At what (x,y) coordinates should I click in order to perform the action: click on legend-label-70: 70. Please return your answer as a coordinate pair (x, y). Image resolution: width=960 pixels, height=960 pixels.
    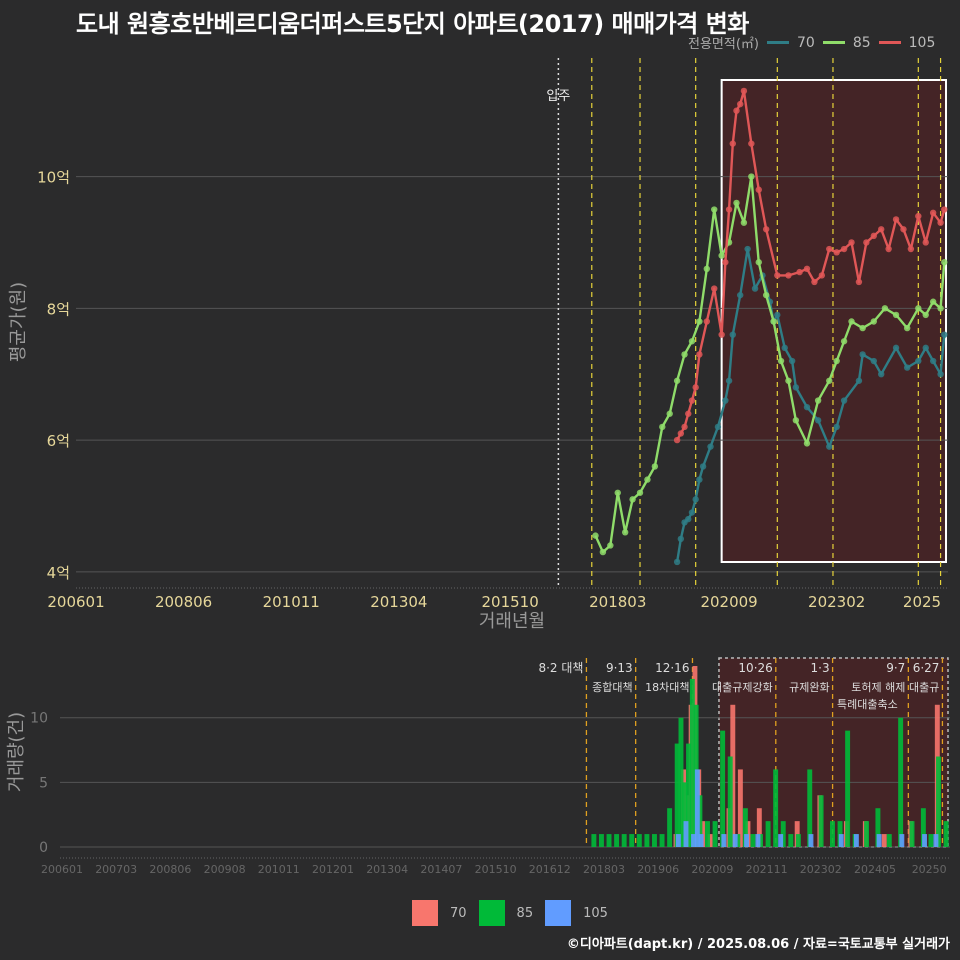
    Looking at the image, I should click on (805, 42).